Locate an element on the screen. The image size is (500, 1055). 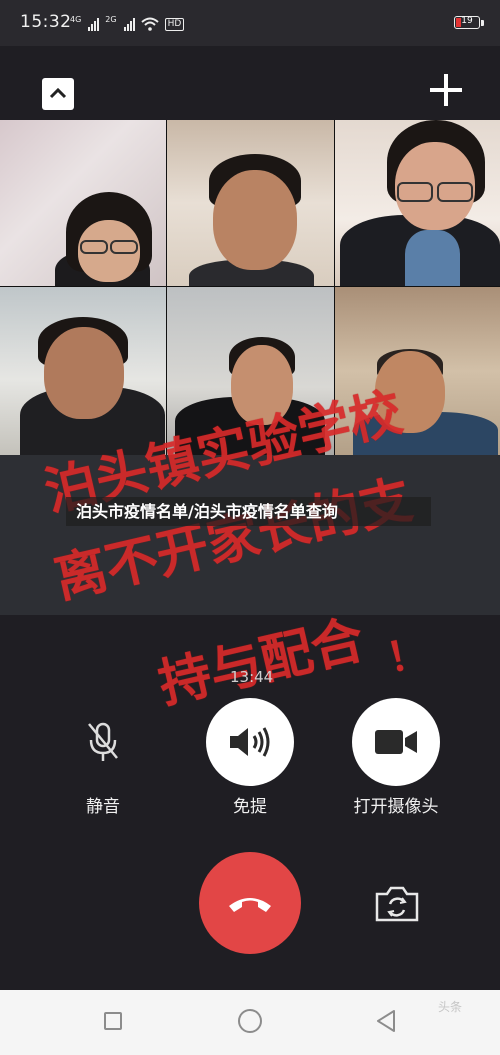
stamp-line-4: ！ is located at coordinates (407, 655).